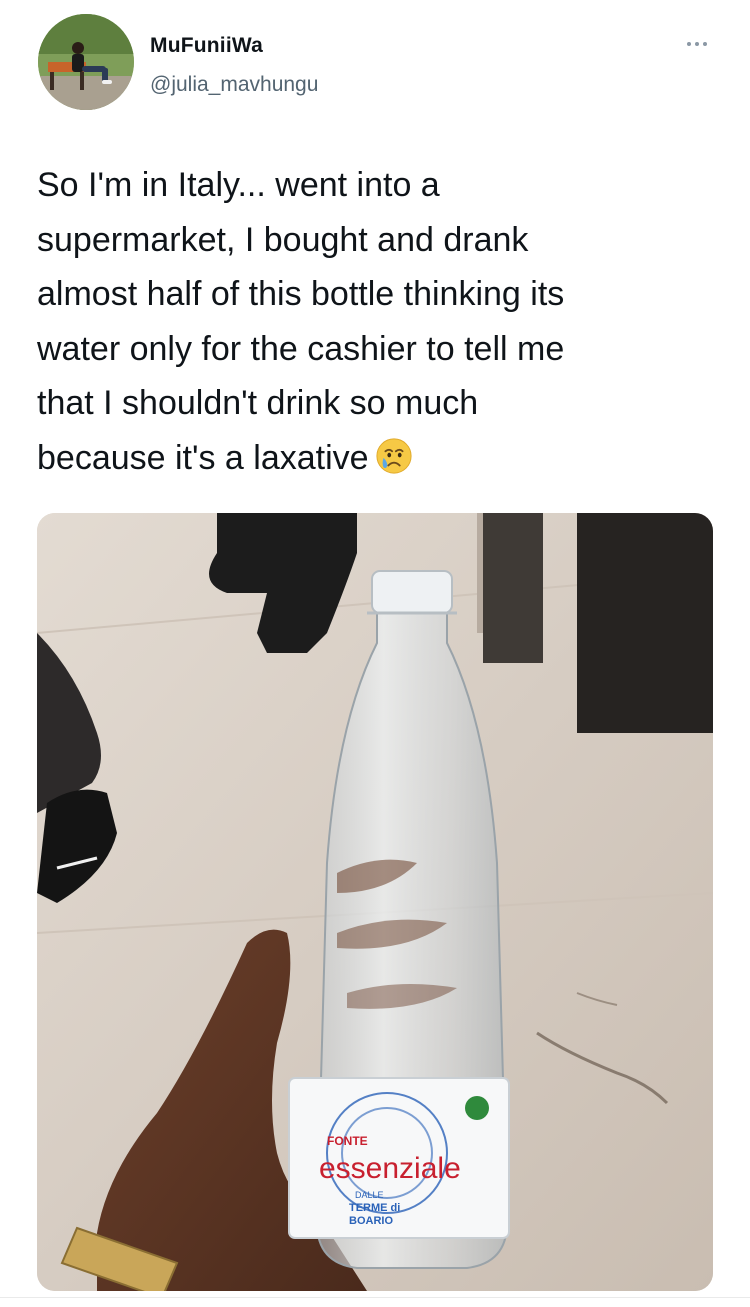  What do you see at coordinates (394, 455) in the screenshot?
I see `crying-face-icon` at bounding box center [394, 455].